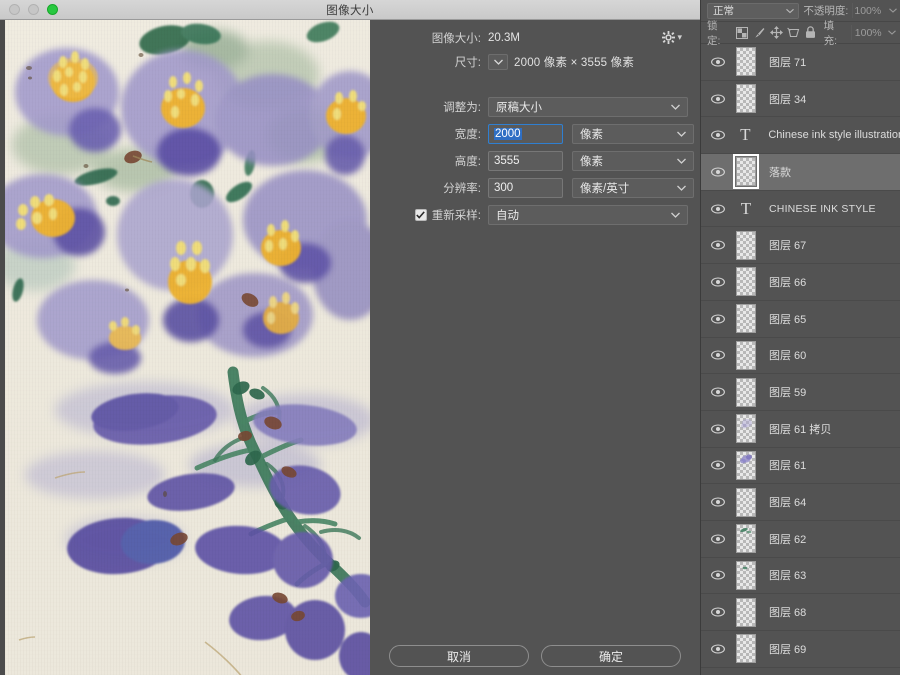  I want to click on fill-input: 100%, so click(867, 32).